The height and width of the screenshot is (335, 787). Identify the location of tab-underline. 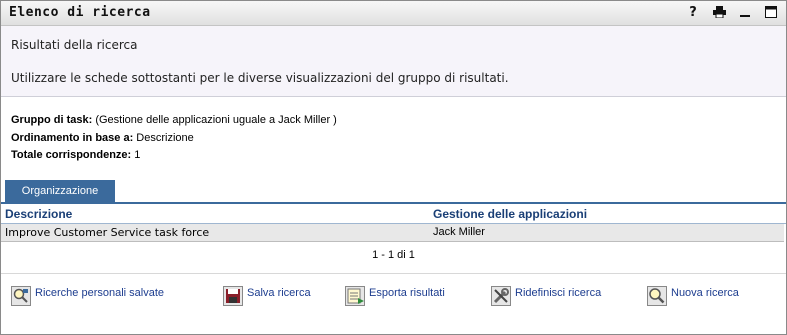
(393, 203).